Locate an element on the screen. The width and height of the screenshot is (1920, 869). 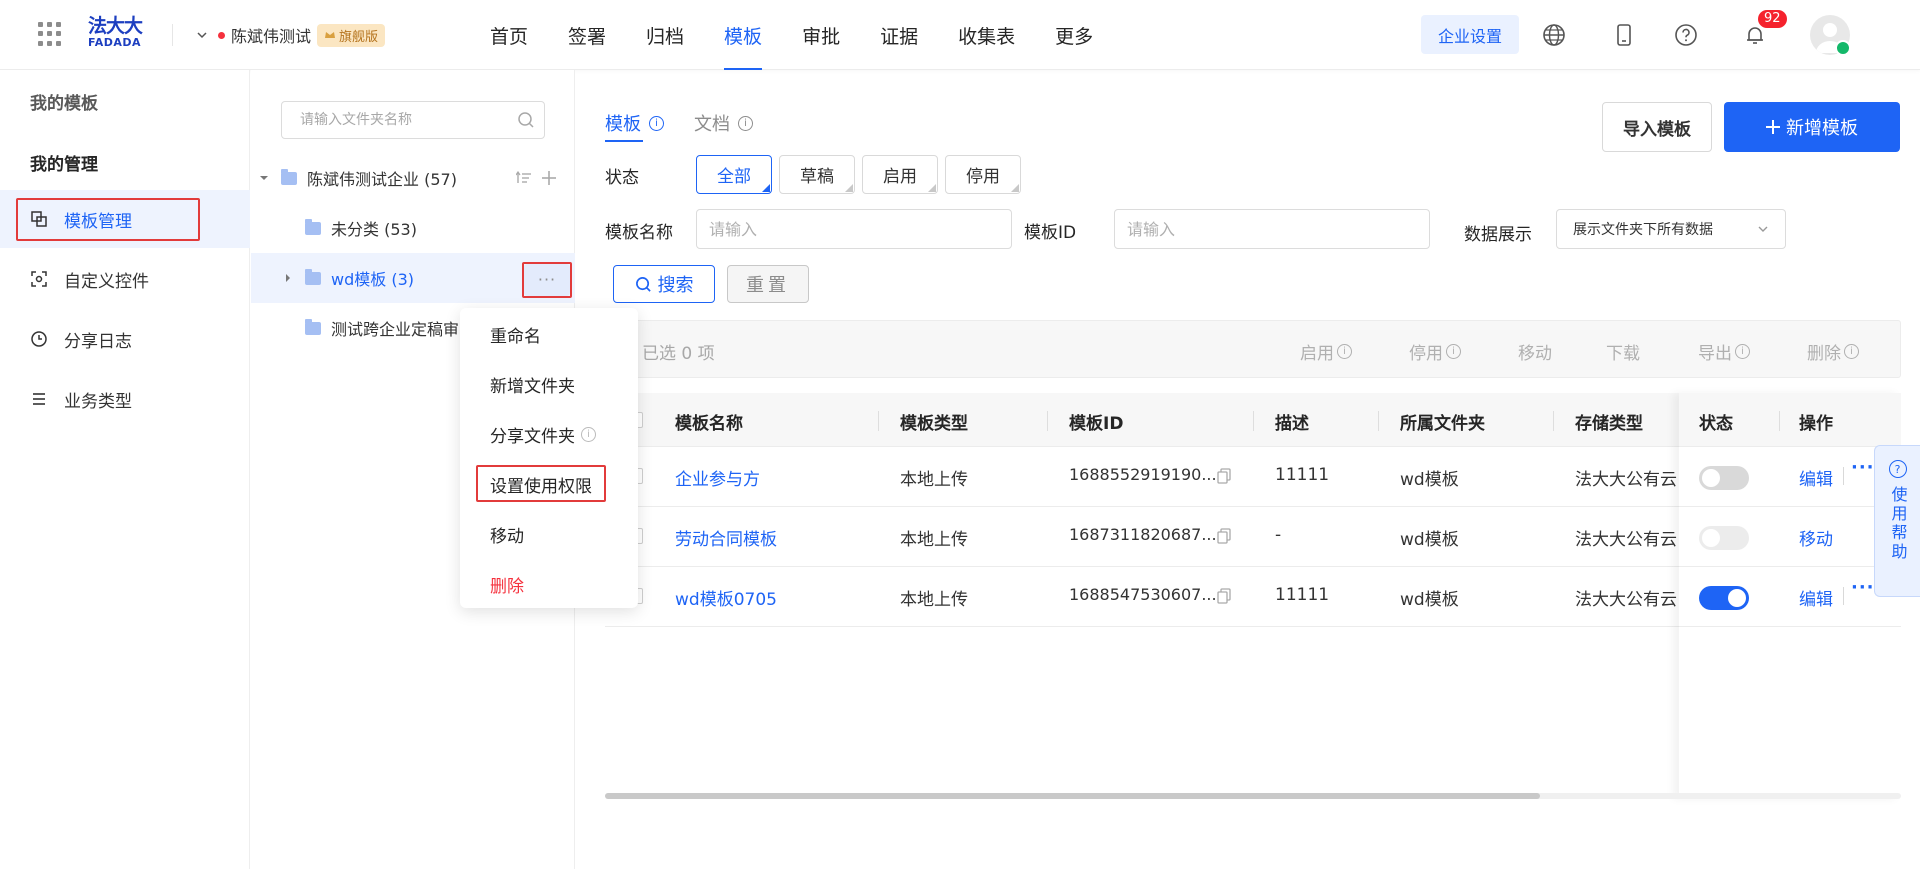
scrollbar-thumb is located at coordinates (1072, 796).